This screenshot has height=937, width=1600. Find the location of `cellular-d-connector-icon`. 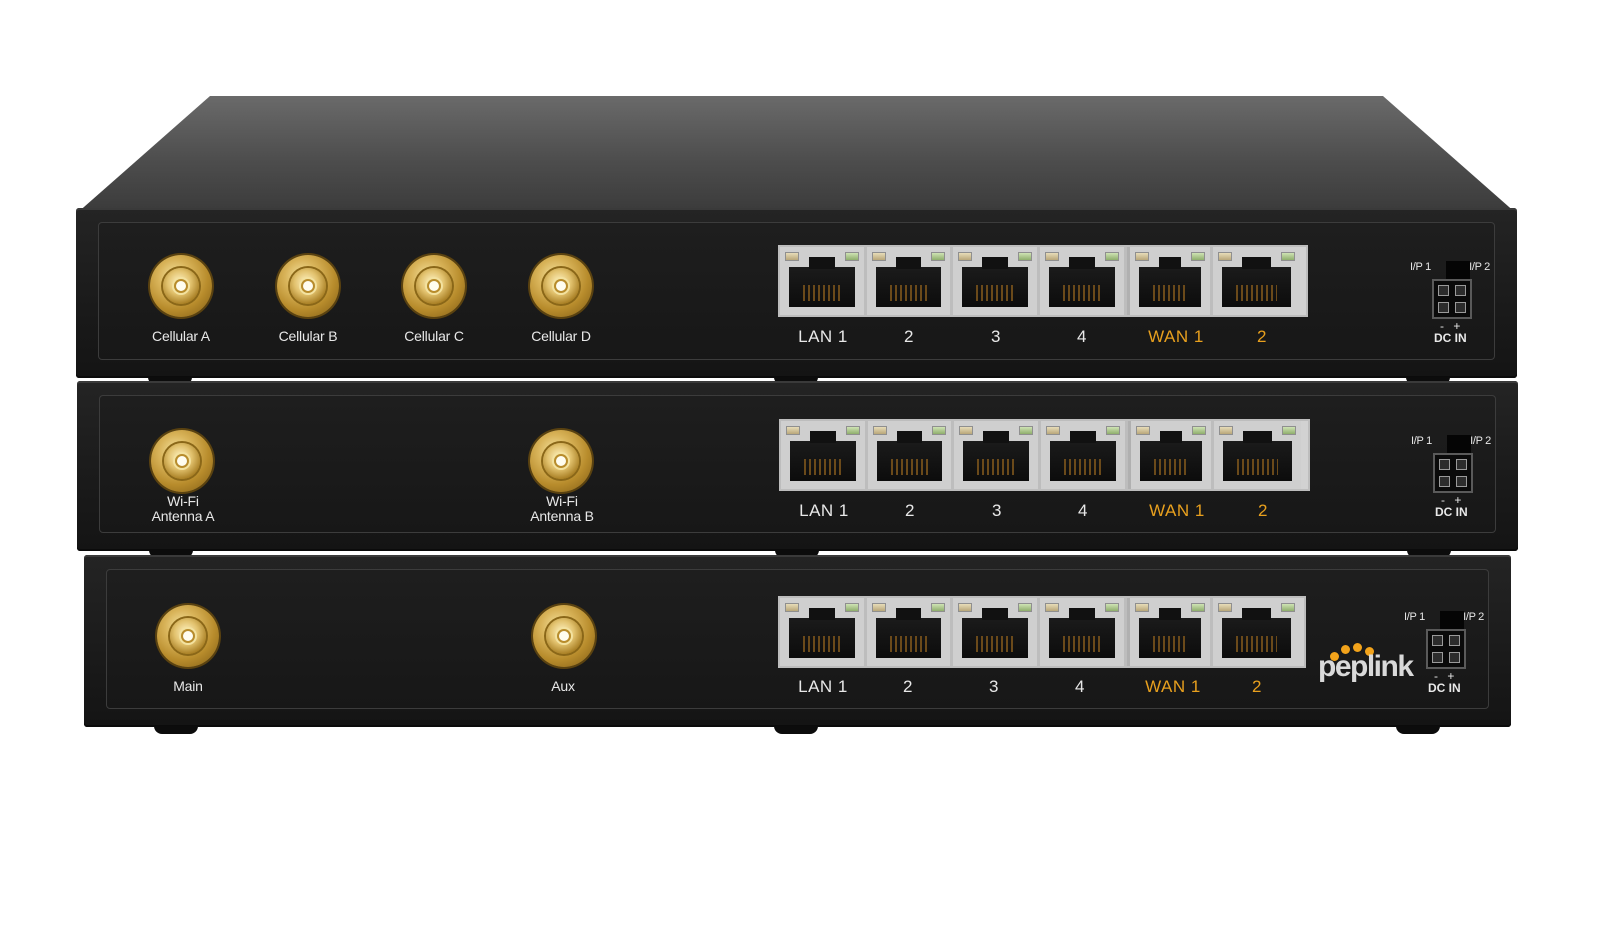

cellular-d-connector-icon is located at coordinates (561, 286).